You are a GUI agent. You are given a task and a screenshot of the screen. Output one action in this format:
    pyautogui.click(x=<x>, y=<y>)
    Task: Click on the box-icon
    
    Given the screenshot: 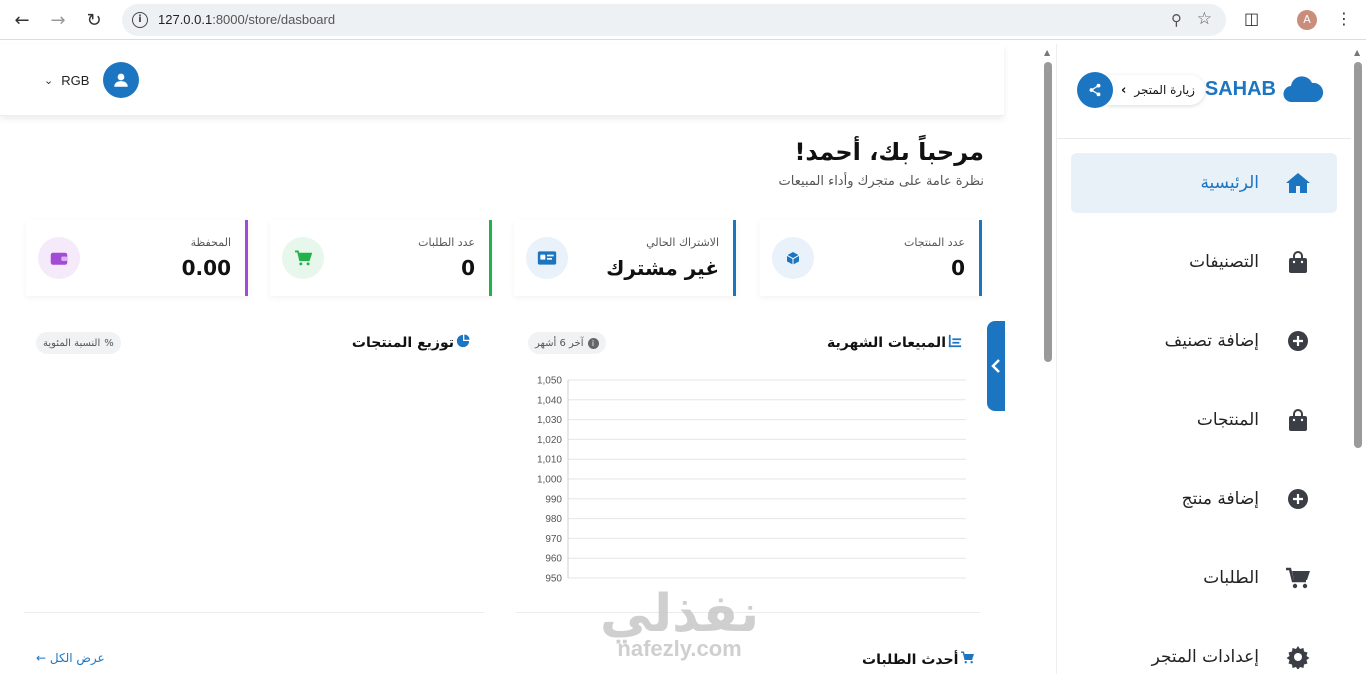 What is the action you would take?
    pyautogui.click(x=793, y=258)
    